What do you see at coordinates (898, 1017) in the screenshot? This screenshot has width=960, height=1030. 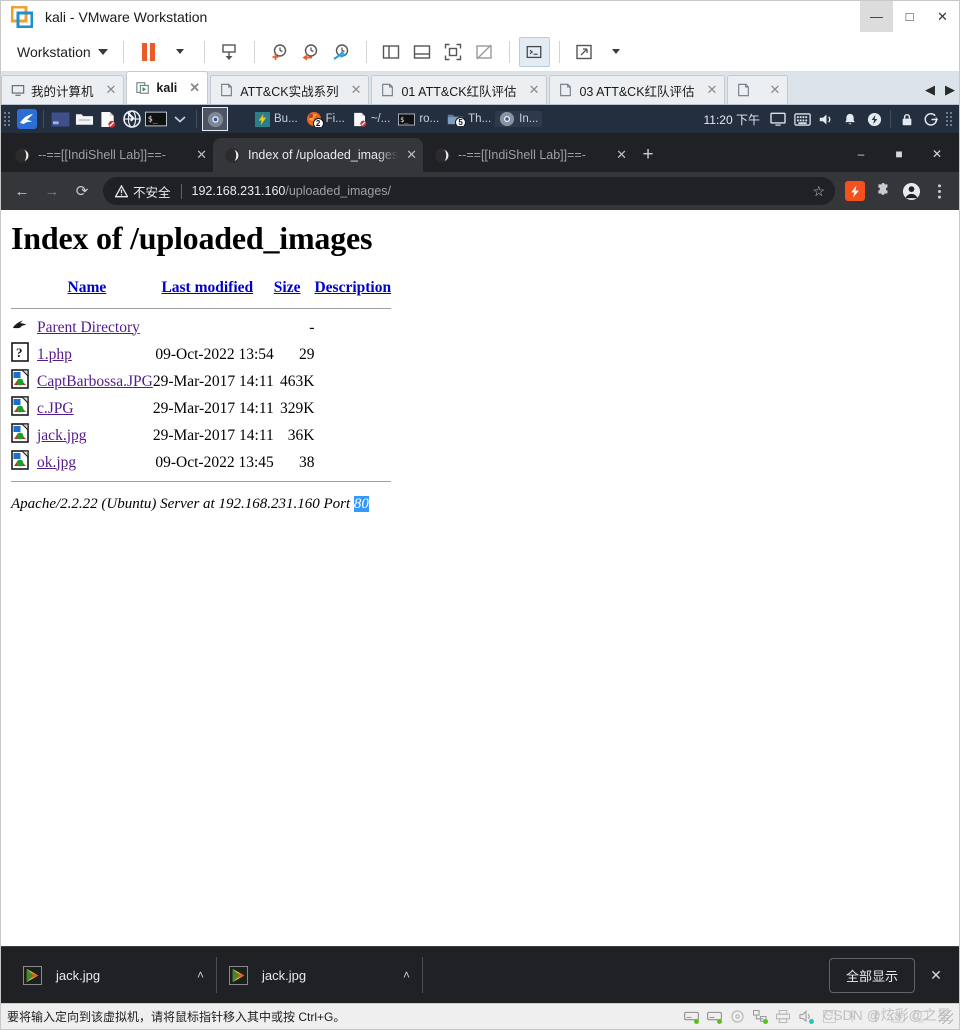 I see `camera-icon` at bounding box center [898, 1017].